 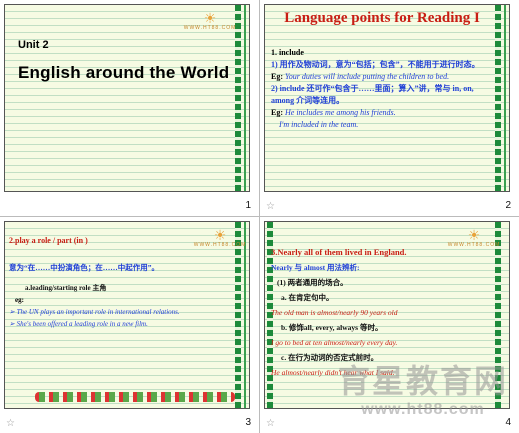 What do you see at coordinates (508, 205) in the screenshot?
I see `slide-number: 2` at bounding box center [508, 205].